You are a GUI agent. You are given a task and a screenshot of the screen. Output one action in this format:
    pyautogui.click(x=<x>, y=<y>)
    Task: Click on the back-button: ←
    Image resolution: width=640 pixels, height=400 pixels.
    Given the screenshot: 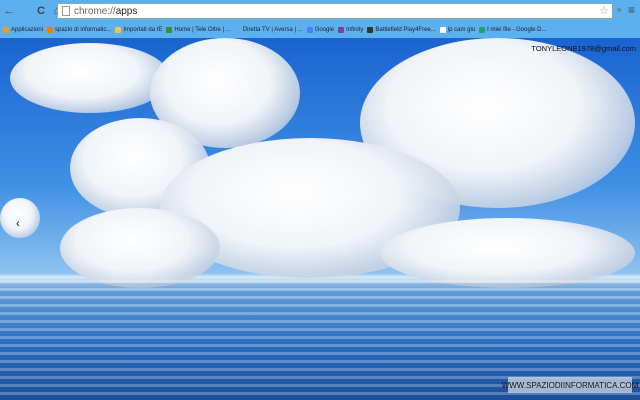 What is the action you would take?
    pyautogui.click(x=9, y=11)
    